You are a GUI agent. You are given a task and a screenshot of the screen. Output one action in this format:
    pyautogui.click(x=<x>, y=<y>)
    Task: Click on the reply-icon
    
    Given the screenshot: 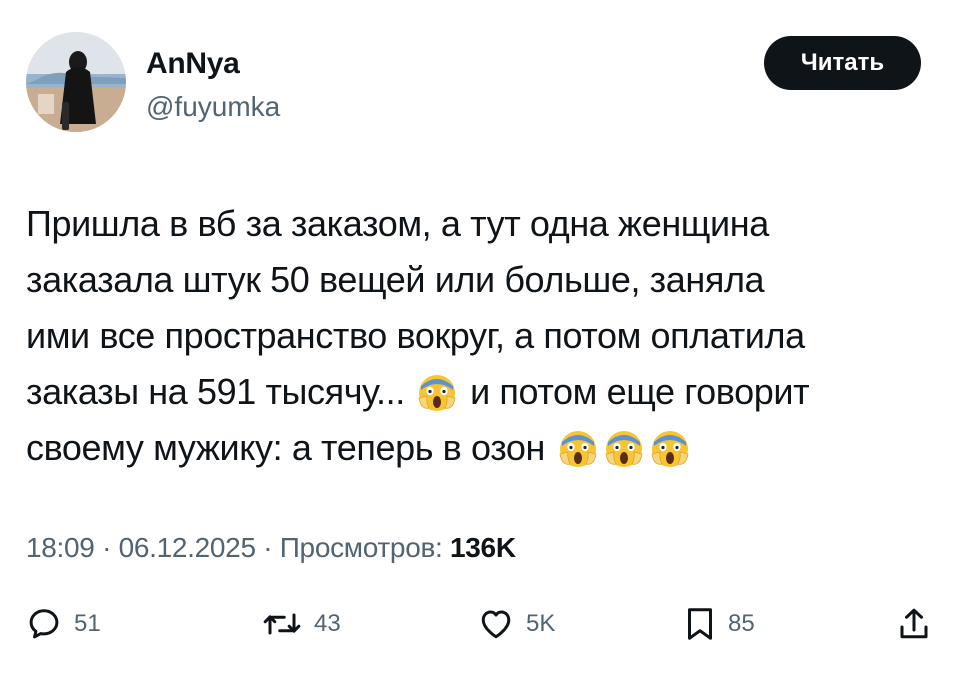 What is the action you would take?
    pyautogui.click(x=44, y=624)
    